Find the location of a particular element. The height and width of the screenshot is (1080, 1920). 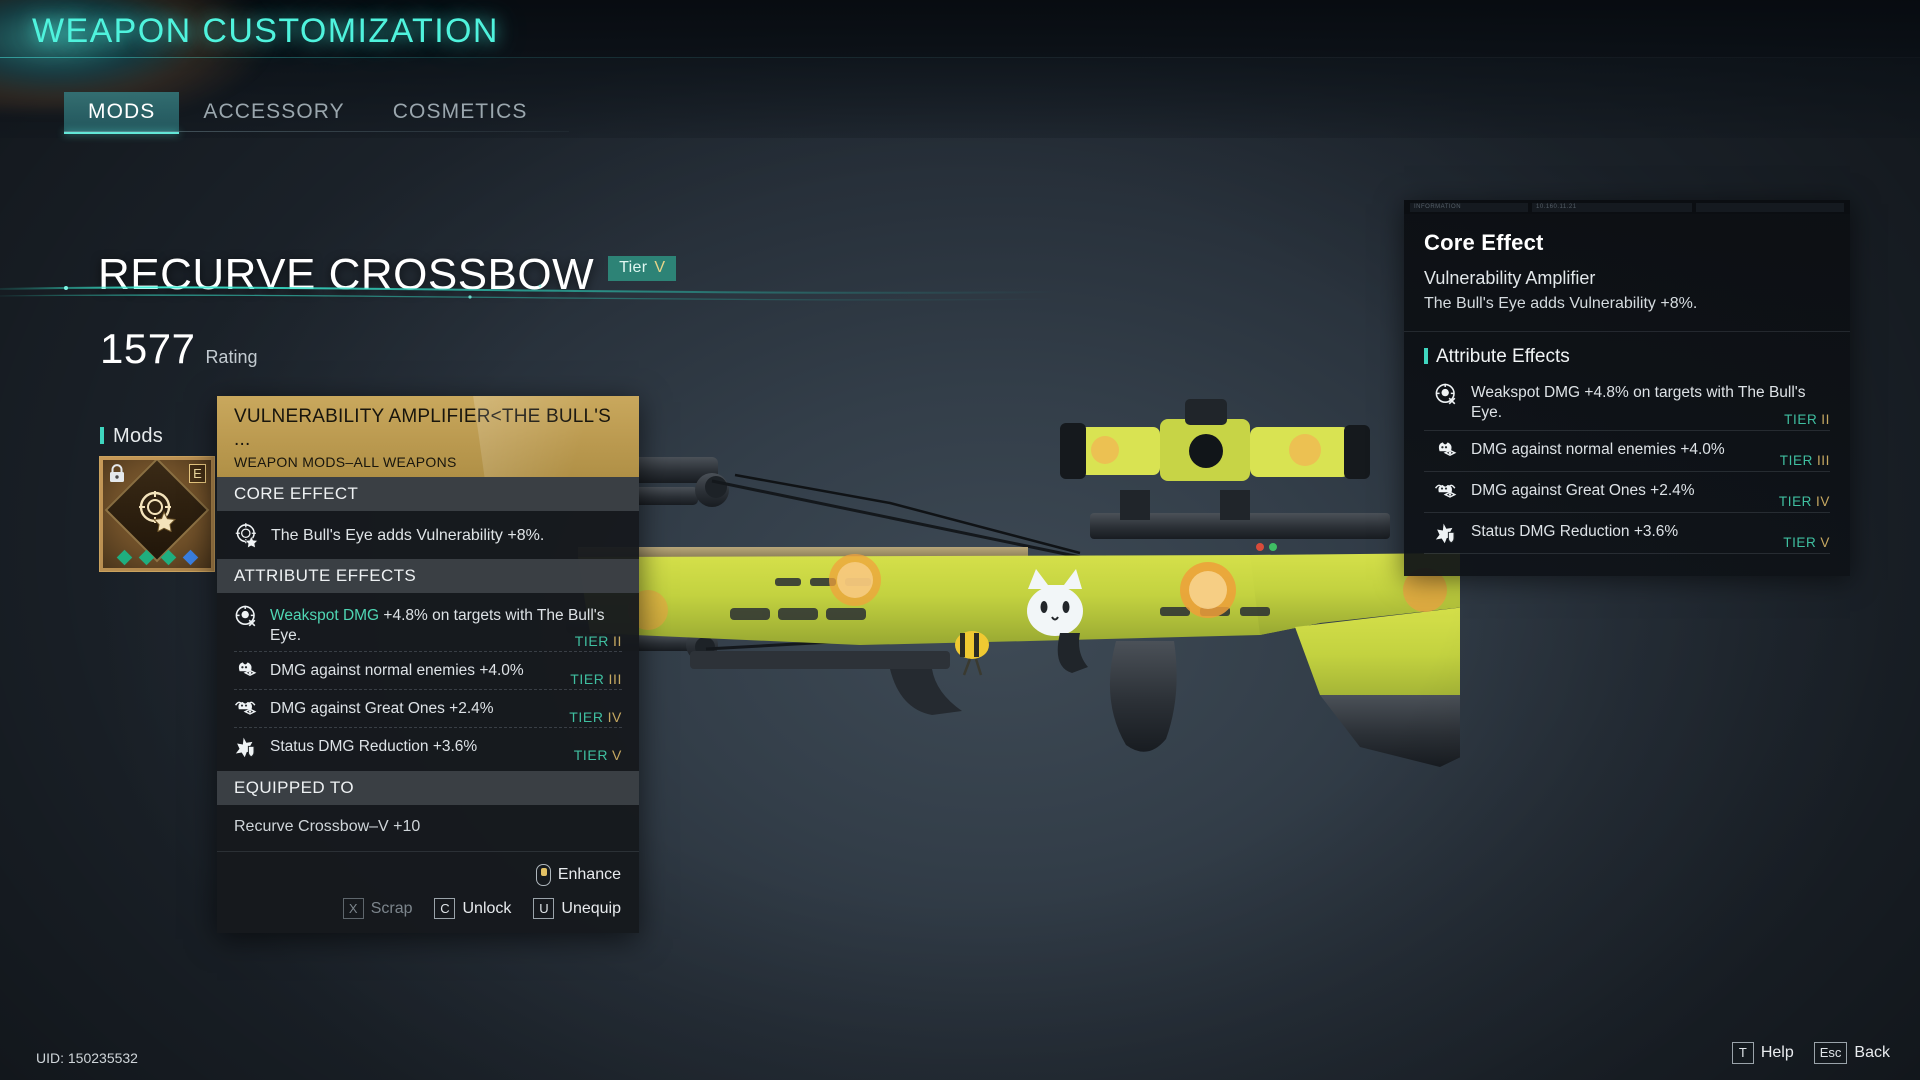

tooltip-attr-tier-value-3: IV is located at coordinates (614, 717).